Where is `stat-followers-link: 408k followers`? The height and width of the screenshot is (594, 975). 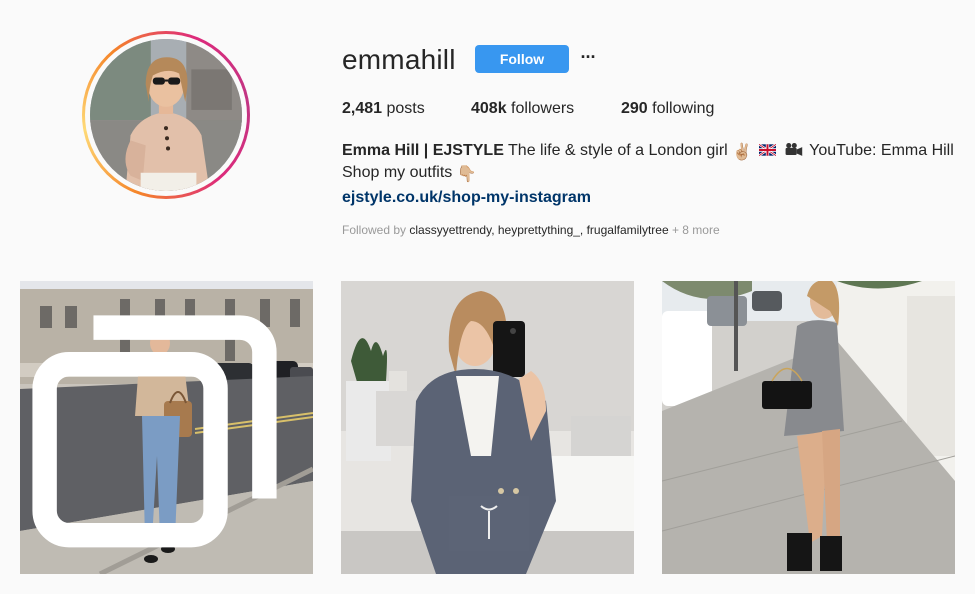
stat-followers-link: 408k followers is located at coordinates (522, 109).